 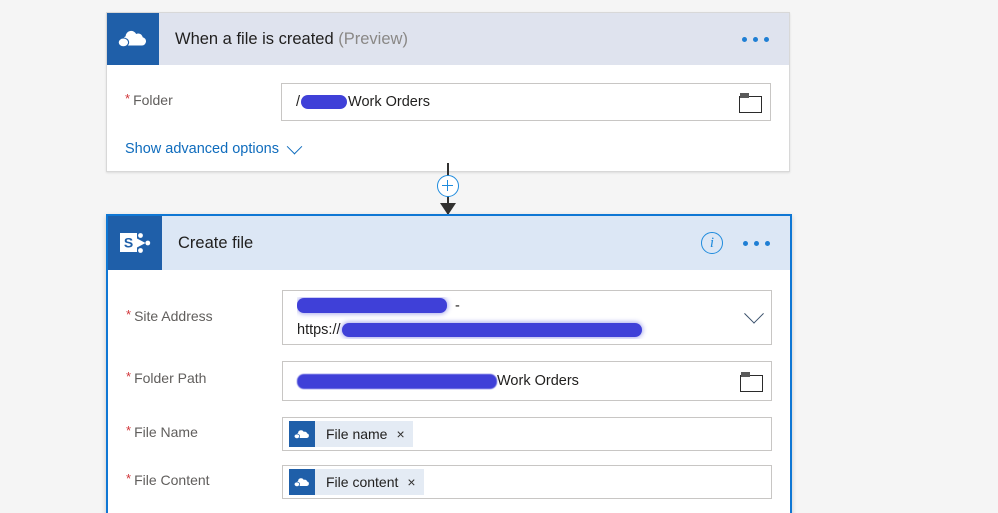 What do you see at coordinates (254, 38) in the screenshot?
I see `trigger-title-text: When a file is created` at bounding box center [254, 38].